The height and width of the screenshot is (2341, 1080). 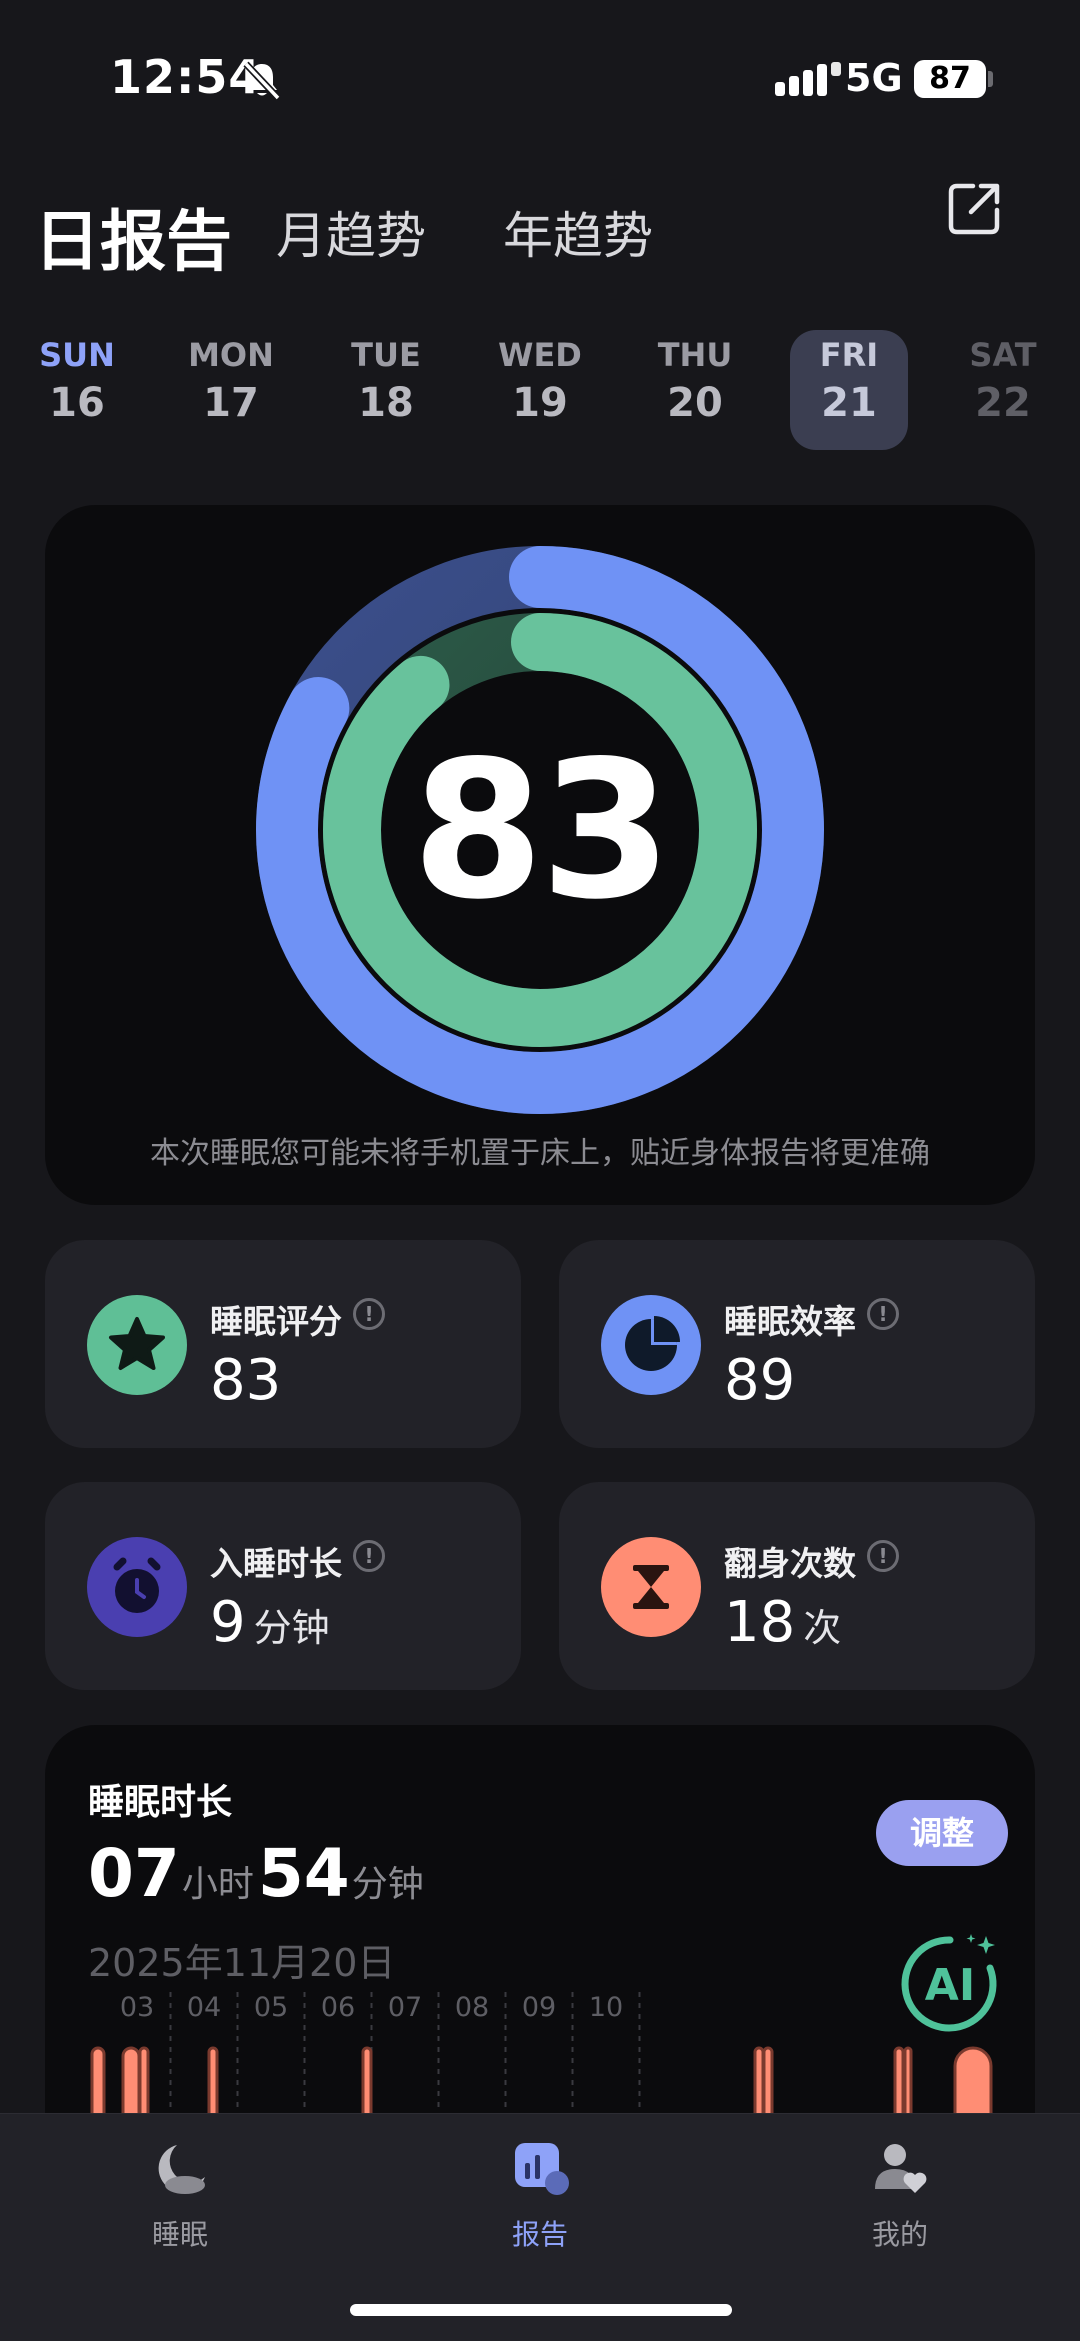 I want to click on nav-item-sleep: 睡眠, so click(x=180, y=2194).